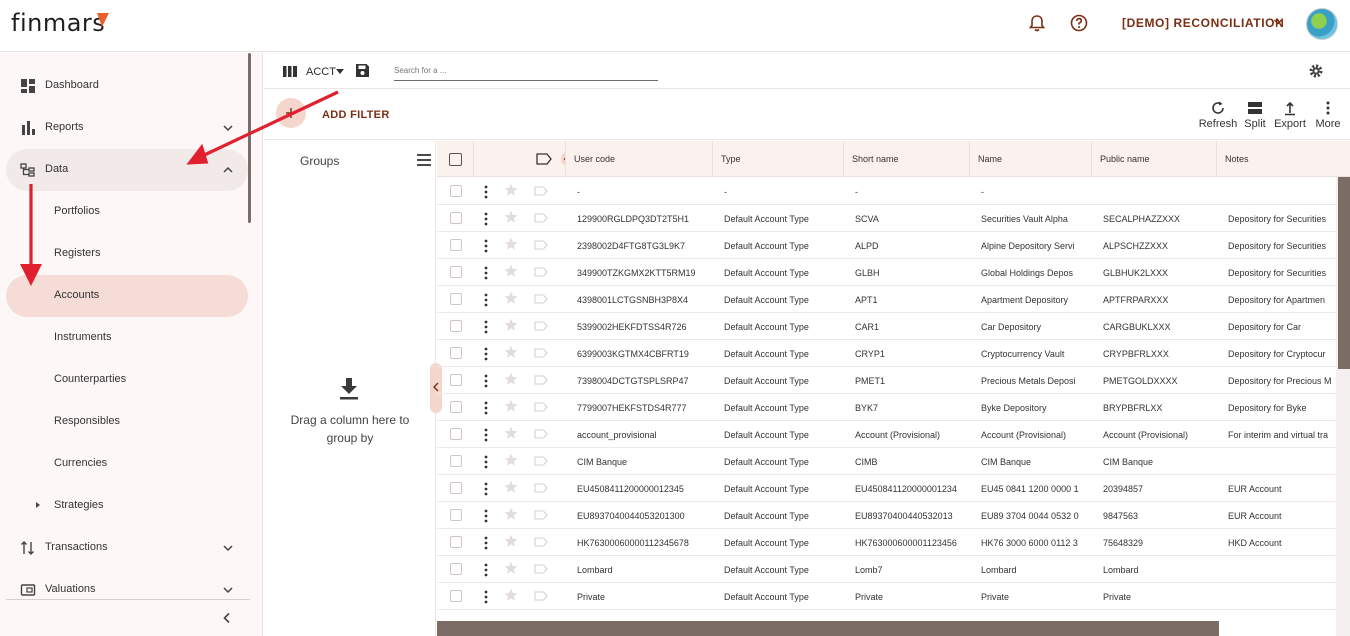 The width and height of the screenshot is (1350, 636). I want to click on sidebar-scrollbar, so click(249, 138).